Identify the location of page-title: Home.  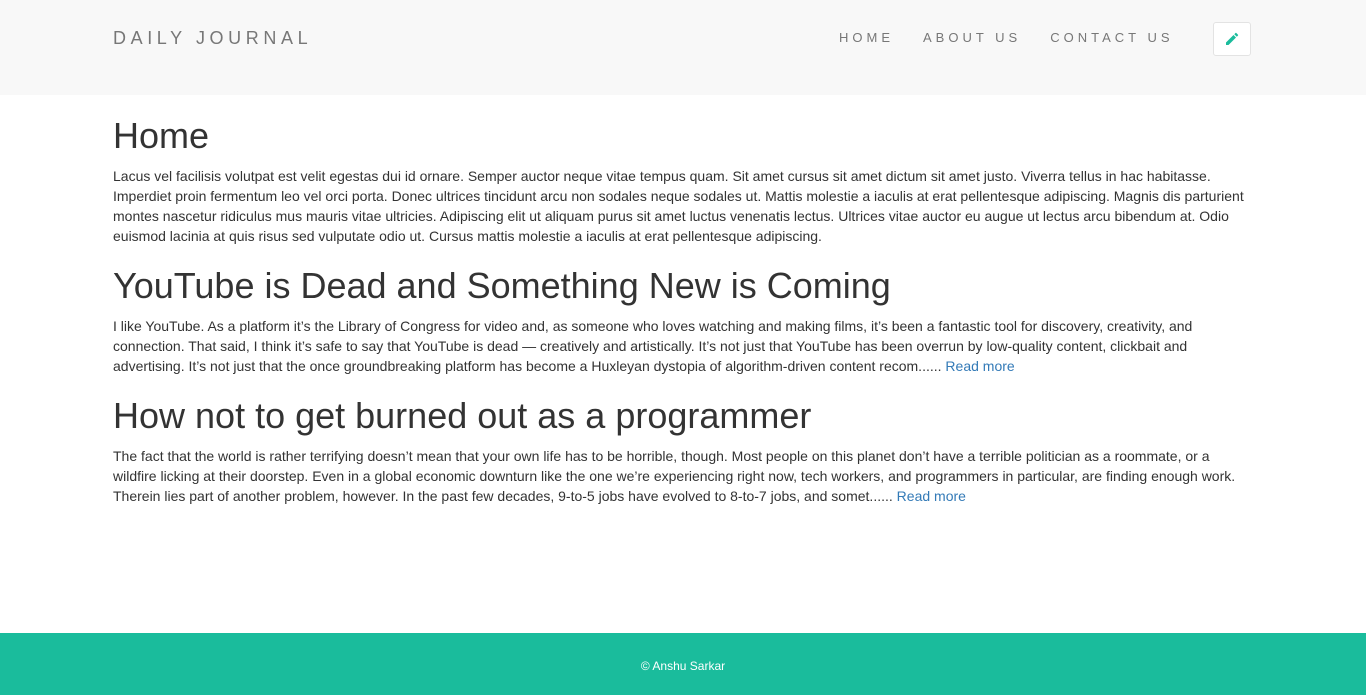
(161, 135).